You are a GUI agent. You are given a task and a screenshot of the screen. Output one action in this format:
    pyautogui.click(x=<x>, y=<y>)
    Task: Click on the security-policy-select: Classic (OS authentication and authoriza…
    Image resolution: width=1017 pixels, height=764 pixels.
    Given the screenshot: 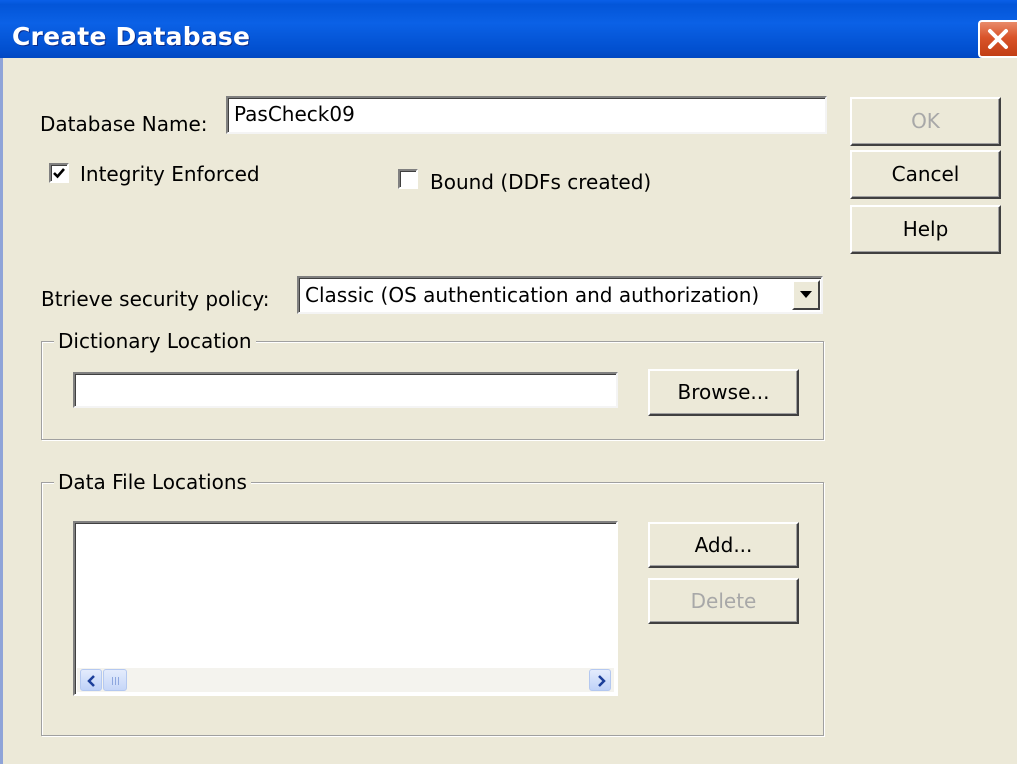 What is the action you would take?
    pyautogui.click(x=560, y=295)
    